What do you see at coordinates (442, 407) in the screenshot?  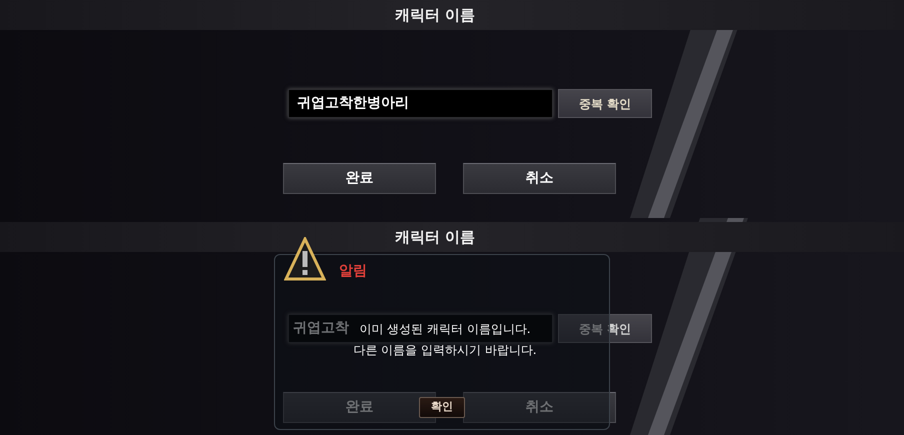 I see `ok-button: 확인` at bounding box center [442, 407].